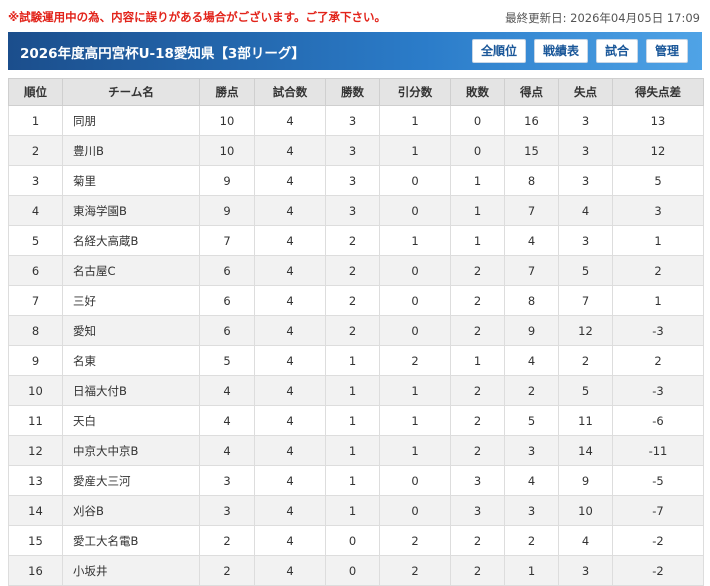 The width and height of the screenshot is (710, 586). What do you see at coordinates (531, 180) in the screenshot?
I see `cell-goals-for: 8` at bounding box center [531, 180].